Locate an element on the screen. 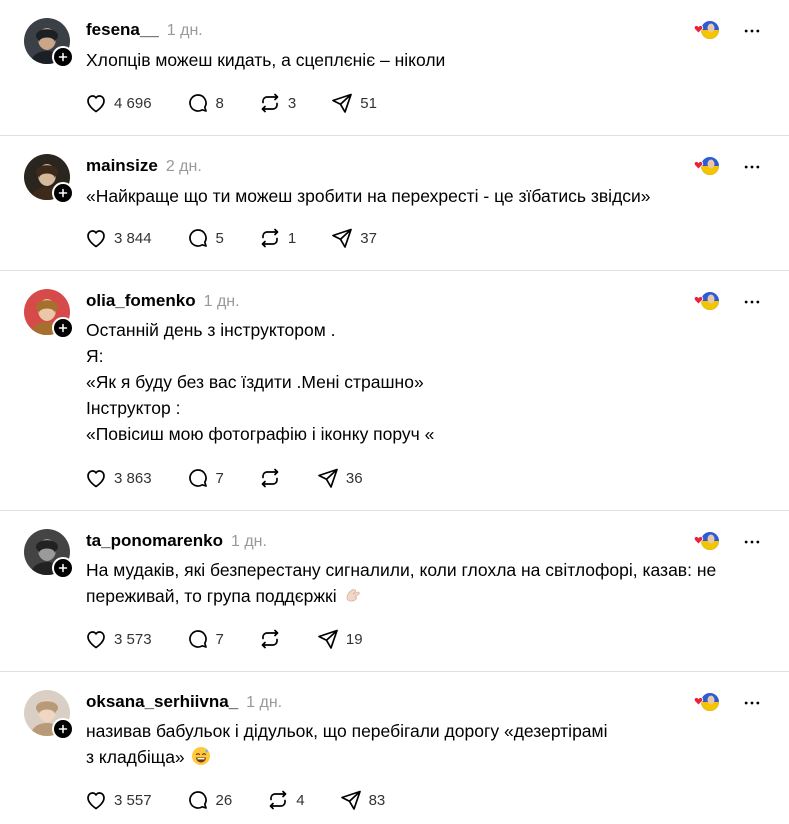 Image resolution: width=789 pixels, height=824 pixels. post-text-line: з кладбіща» is located at coordinates (407, 758).